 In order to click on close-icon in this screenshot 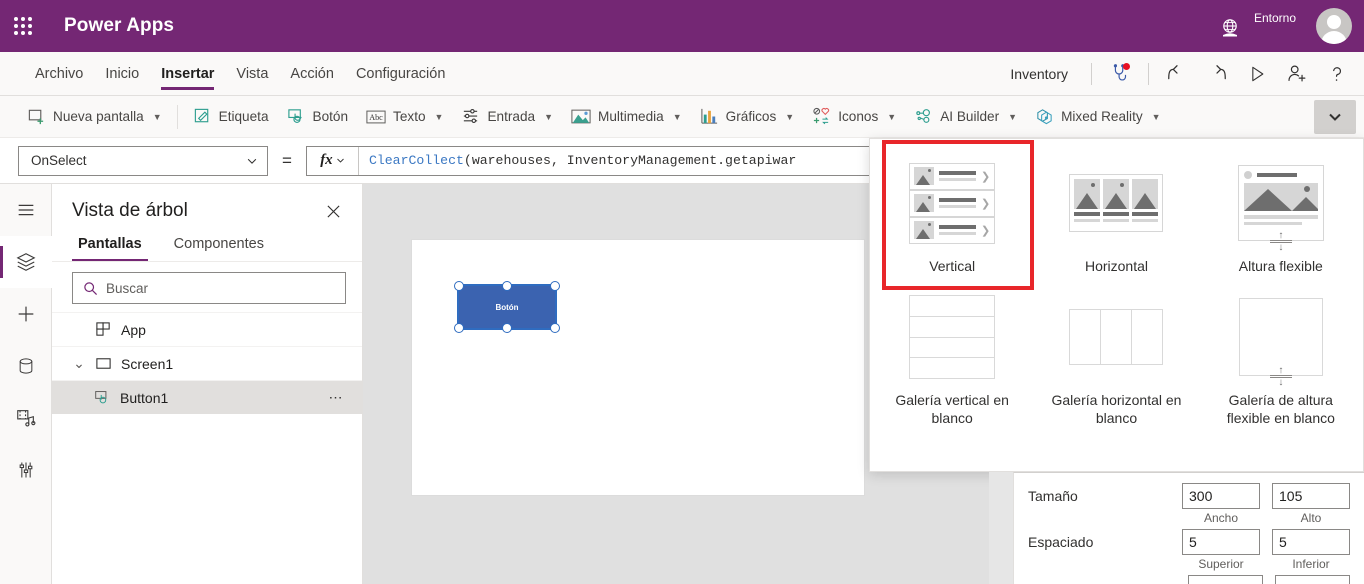, I will do `click(333, 211)`.